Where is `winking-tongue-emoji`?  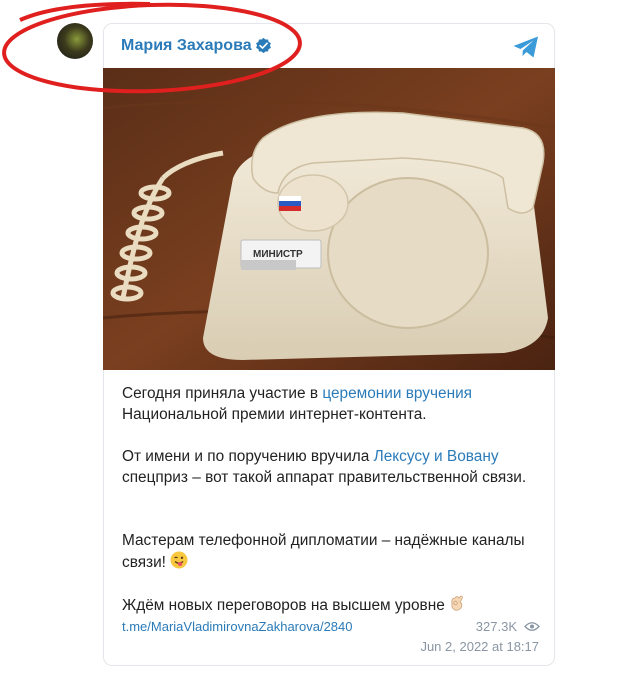 winking-tongue-emoji is located at coordinates (179, 560).